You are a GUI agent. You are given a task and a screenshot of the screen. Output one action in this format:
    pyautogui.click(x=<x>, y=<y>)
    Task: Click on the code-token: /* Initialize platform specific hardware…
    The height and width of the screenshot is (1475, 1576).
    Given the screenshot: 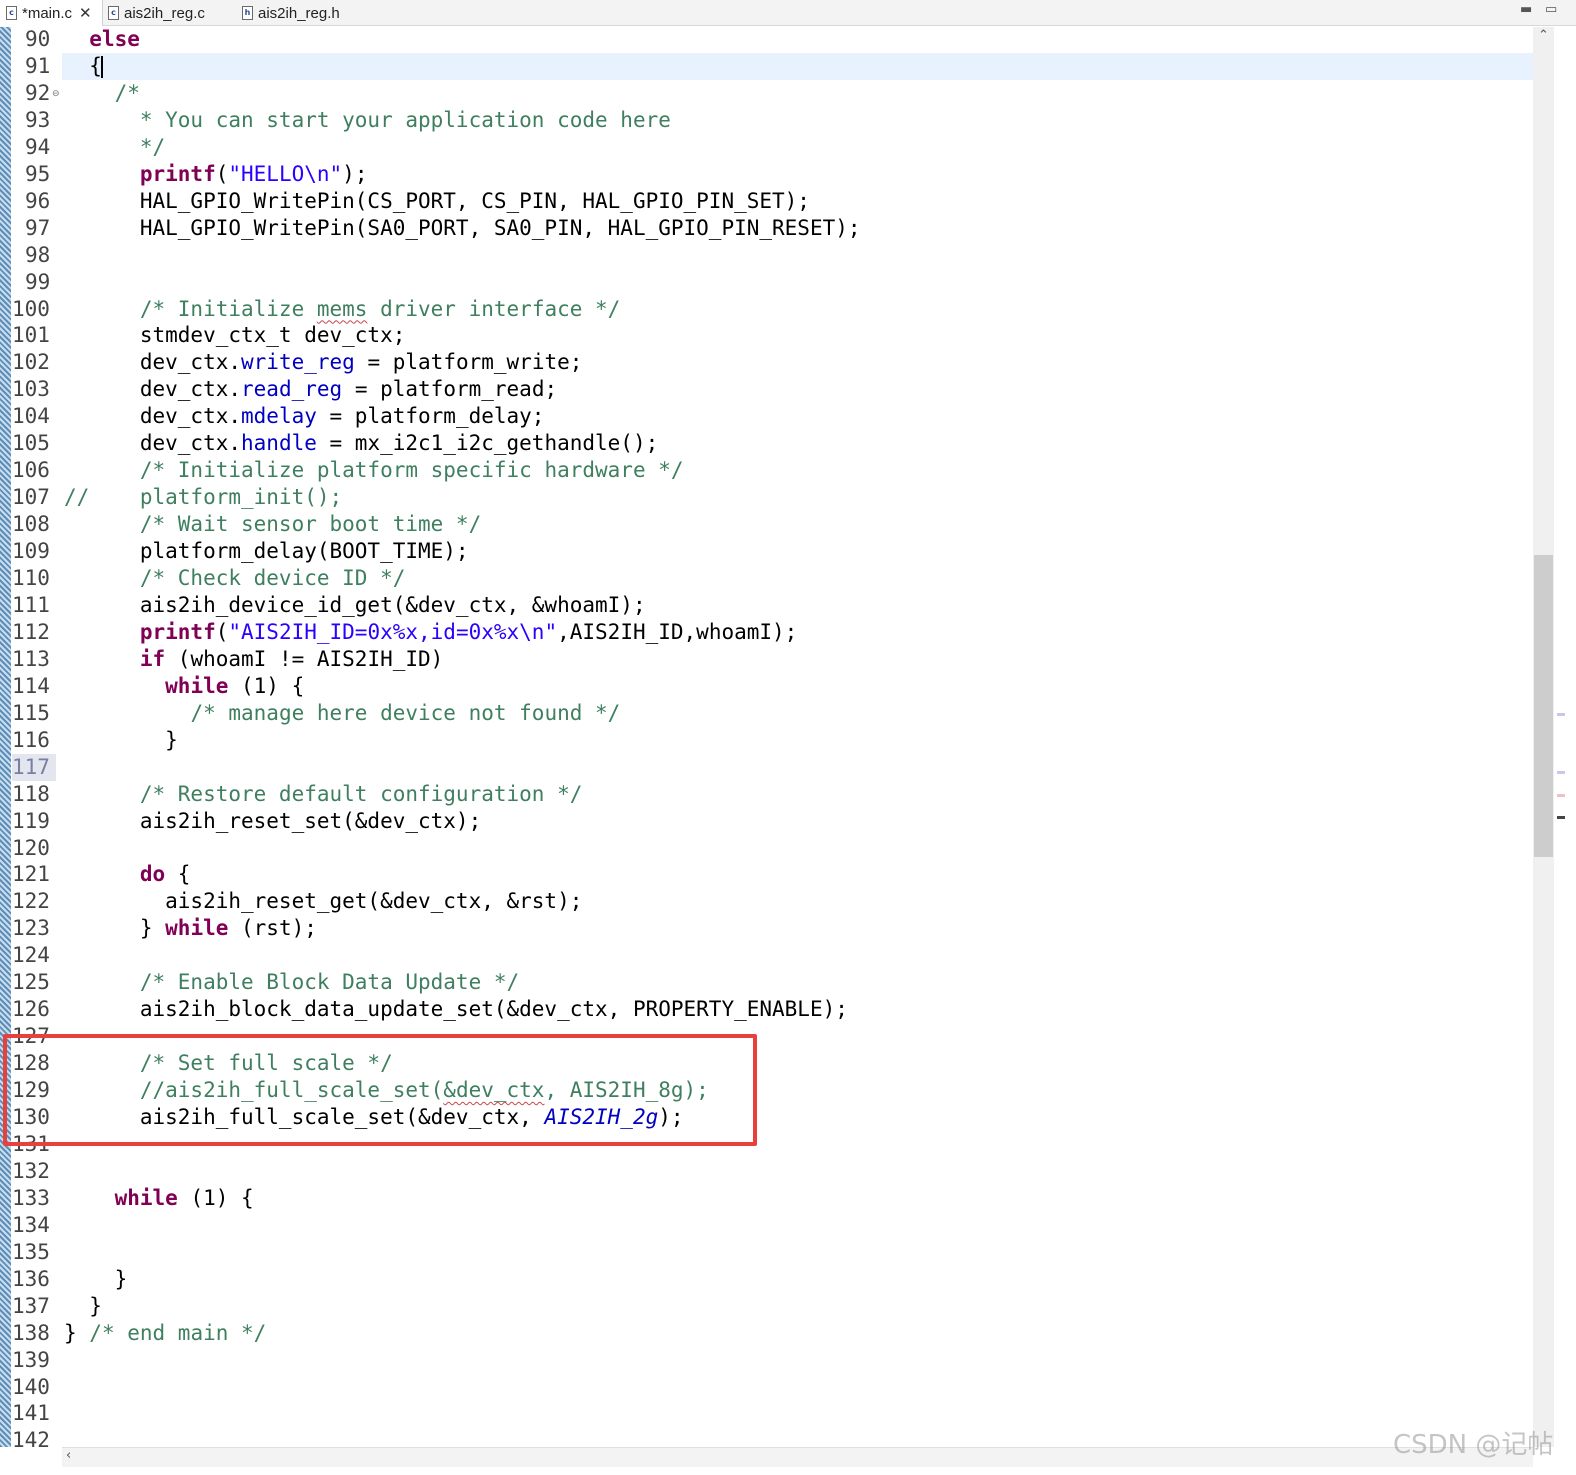 What is the action you would take?
    pyautogui.click(x=411, y=470)
    